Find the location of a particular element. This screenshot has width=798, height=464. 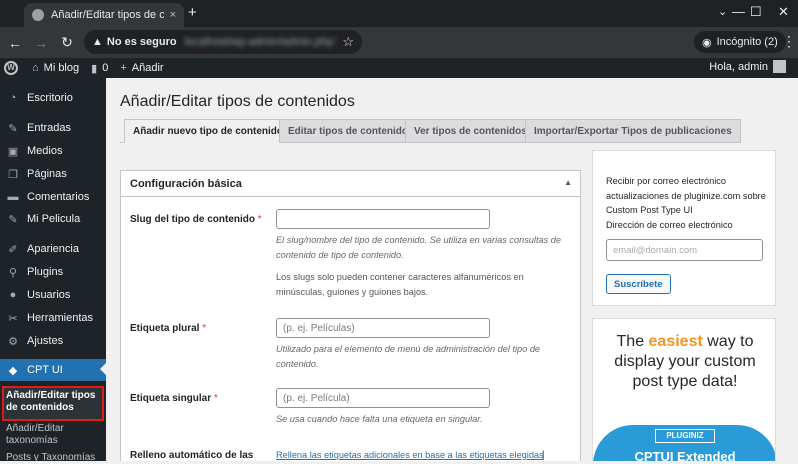

sidebar-item-escritorio: ◔ Escritorio is located at coordinates (53, 98).